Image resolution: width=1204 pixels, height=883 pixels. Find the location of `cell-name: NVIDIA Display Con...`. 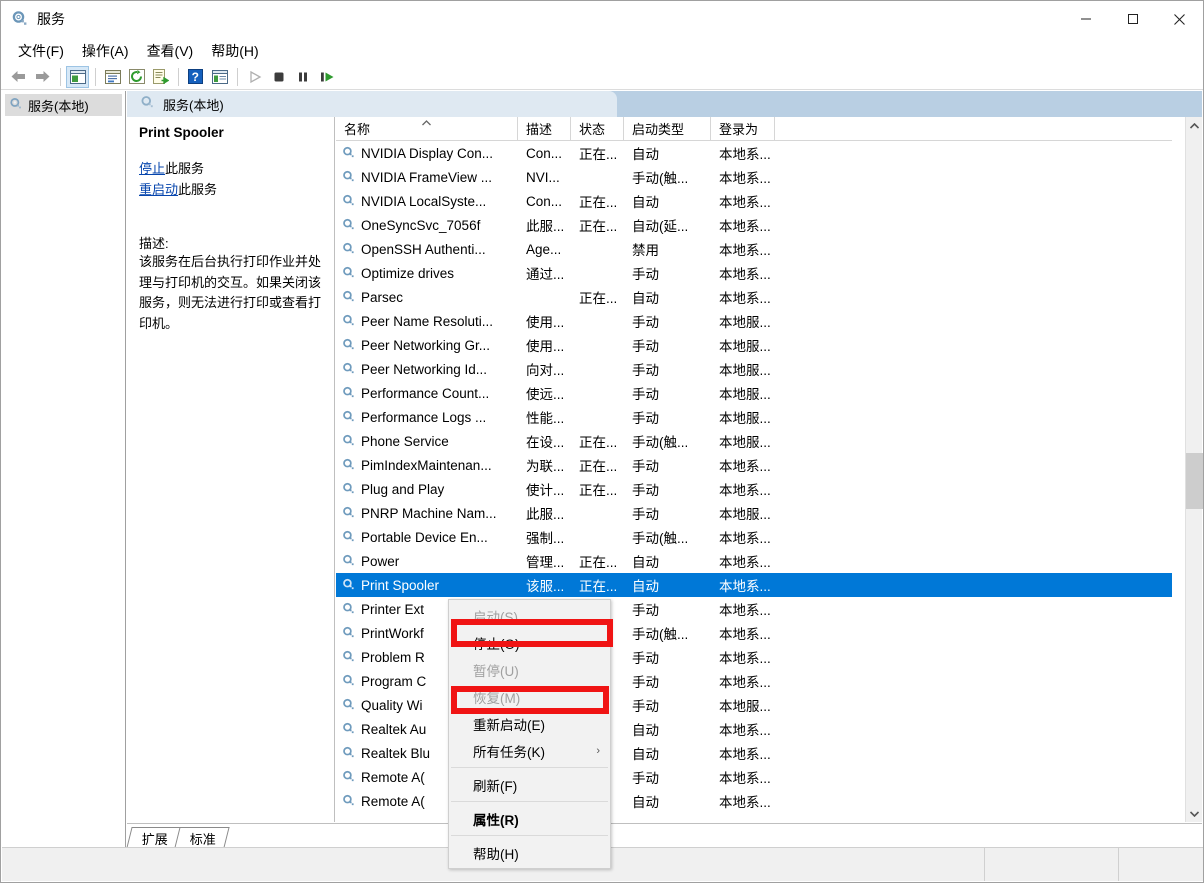

cell-name: NVIDIA Display Con... is located at coordinates (427, 153).